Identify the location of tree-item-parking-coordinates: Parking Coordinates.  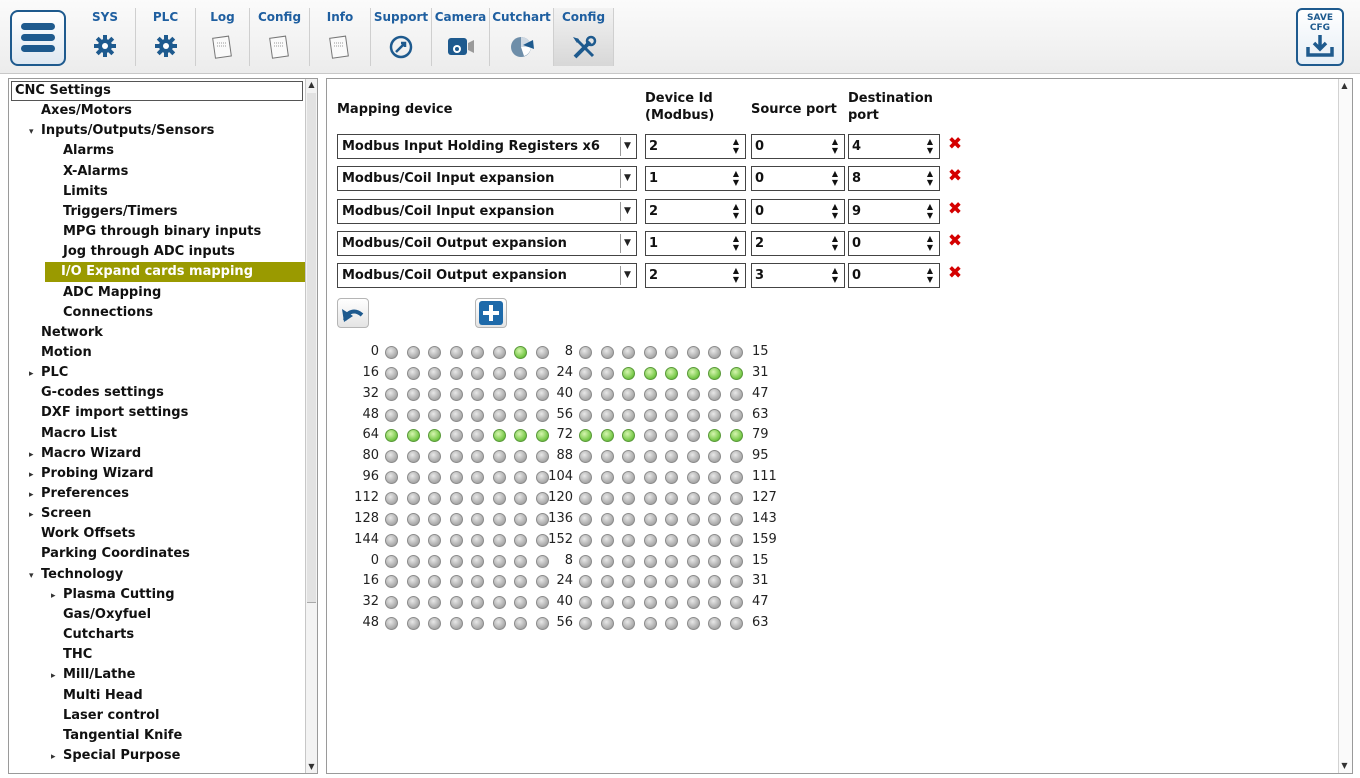
(99, 554).